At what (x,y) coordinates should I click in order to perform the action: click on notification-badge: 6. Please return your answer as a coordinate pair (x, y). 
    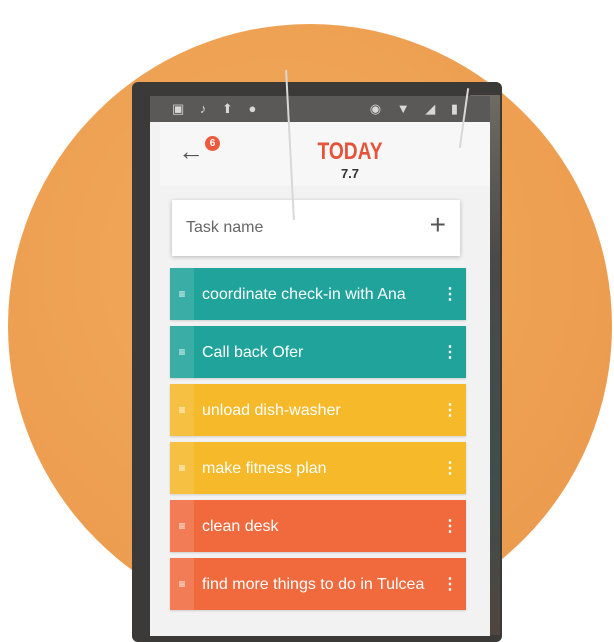
    Looking at the image, I should click on (212, 143).